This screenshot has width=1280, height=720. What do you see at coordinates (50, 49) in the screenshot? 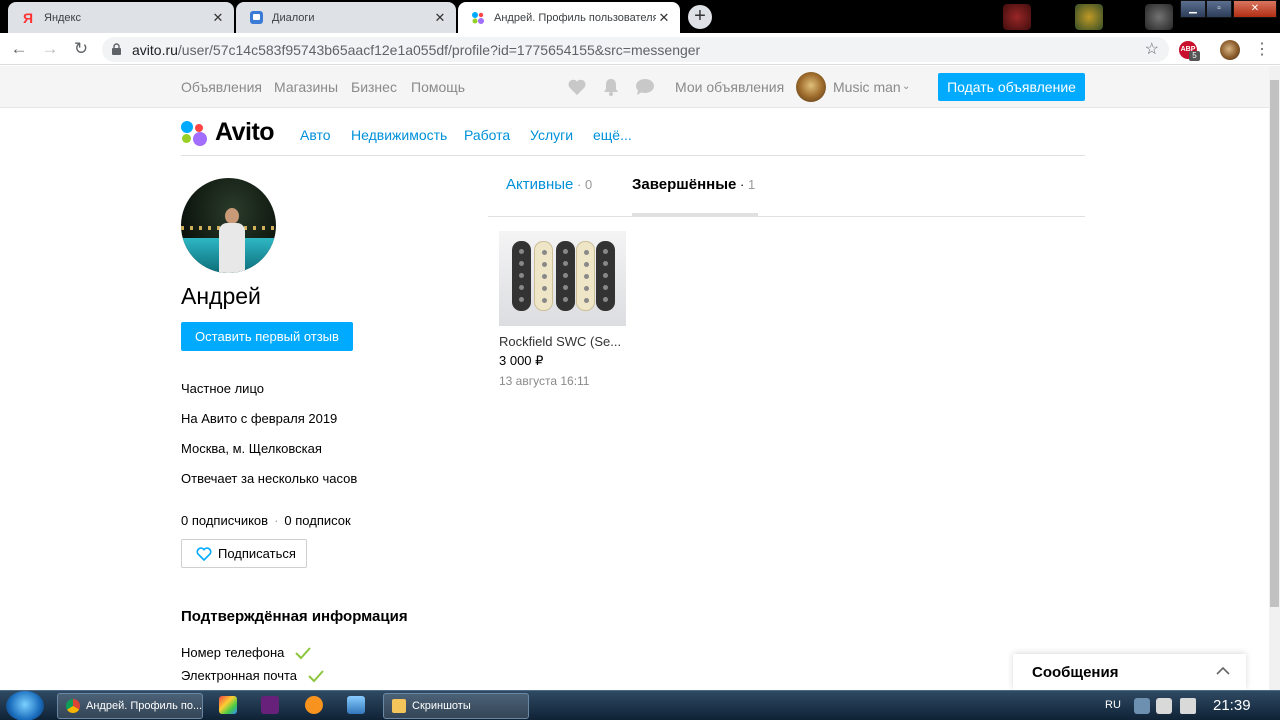
I see `forward-icon: →` at bounding box center [50, 49].